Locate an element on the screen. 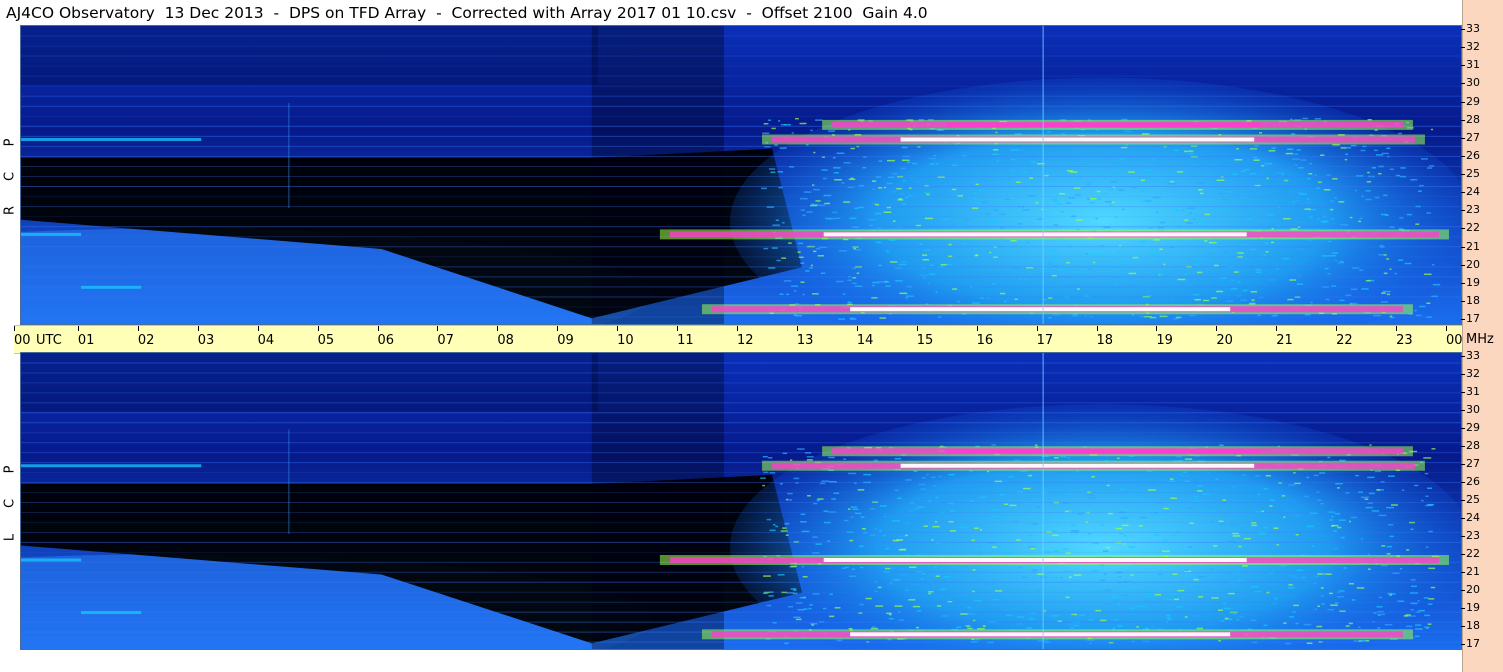 This screenshot has height=672, width=1503. frequency-axis-unit: MHz is located at coordinates (1480, 339).